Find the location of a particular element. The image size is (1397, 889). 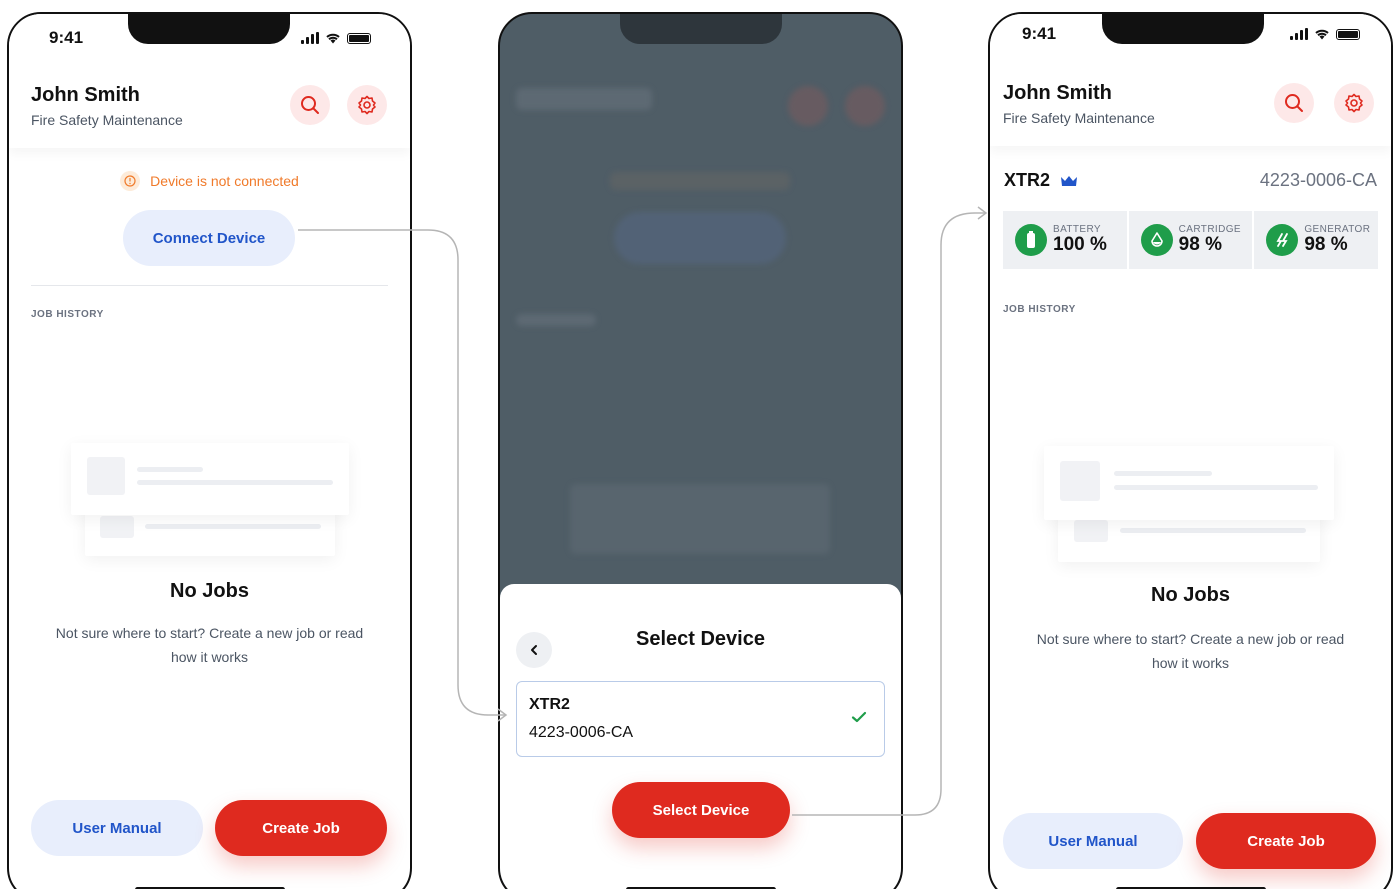

stat-battery: BATTERY 100 % is located at coordinates (1065, 240).